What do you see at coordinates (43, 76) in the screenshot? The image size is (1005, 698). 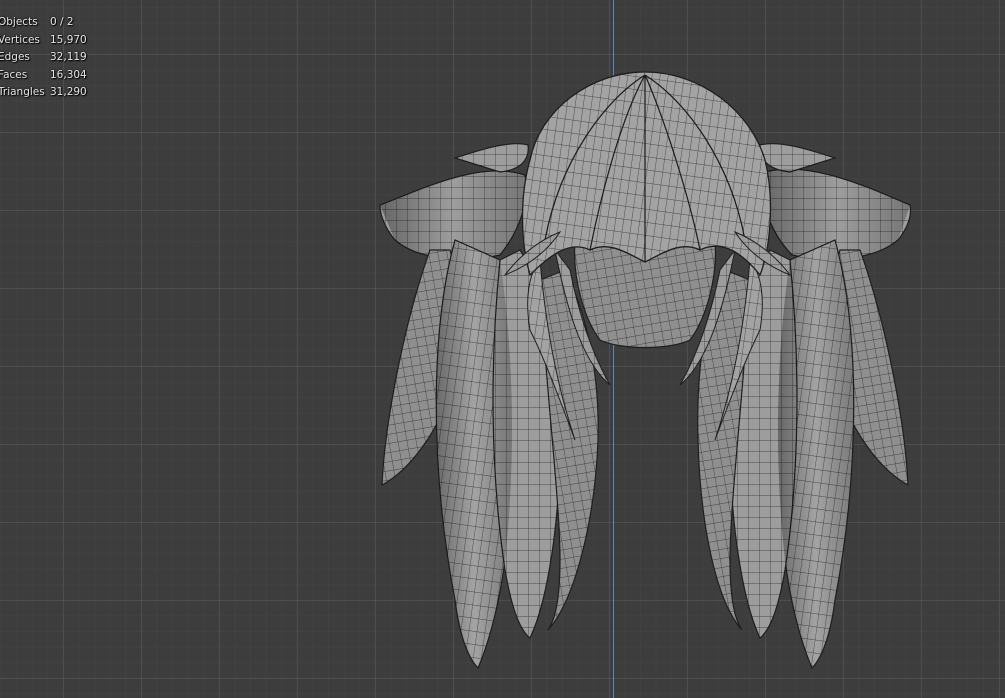 I see `stat-row-faces: Faces 16,304` at bounding box center [43, 76].